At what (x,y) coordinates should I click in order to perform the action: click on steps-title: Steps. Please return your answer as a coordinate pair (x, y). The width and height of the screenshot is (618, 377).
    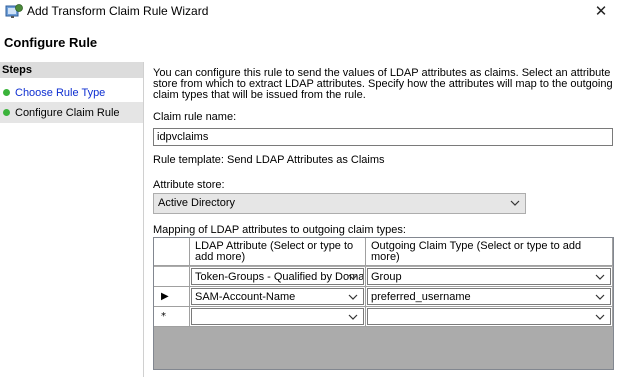
    Looking at the image, I should click on (71, 70).